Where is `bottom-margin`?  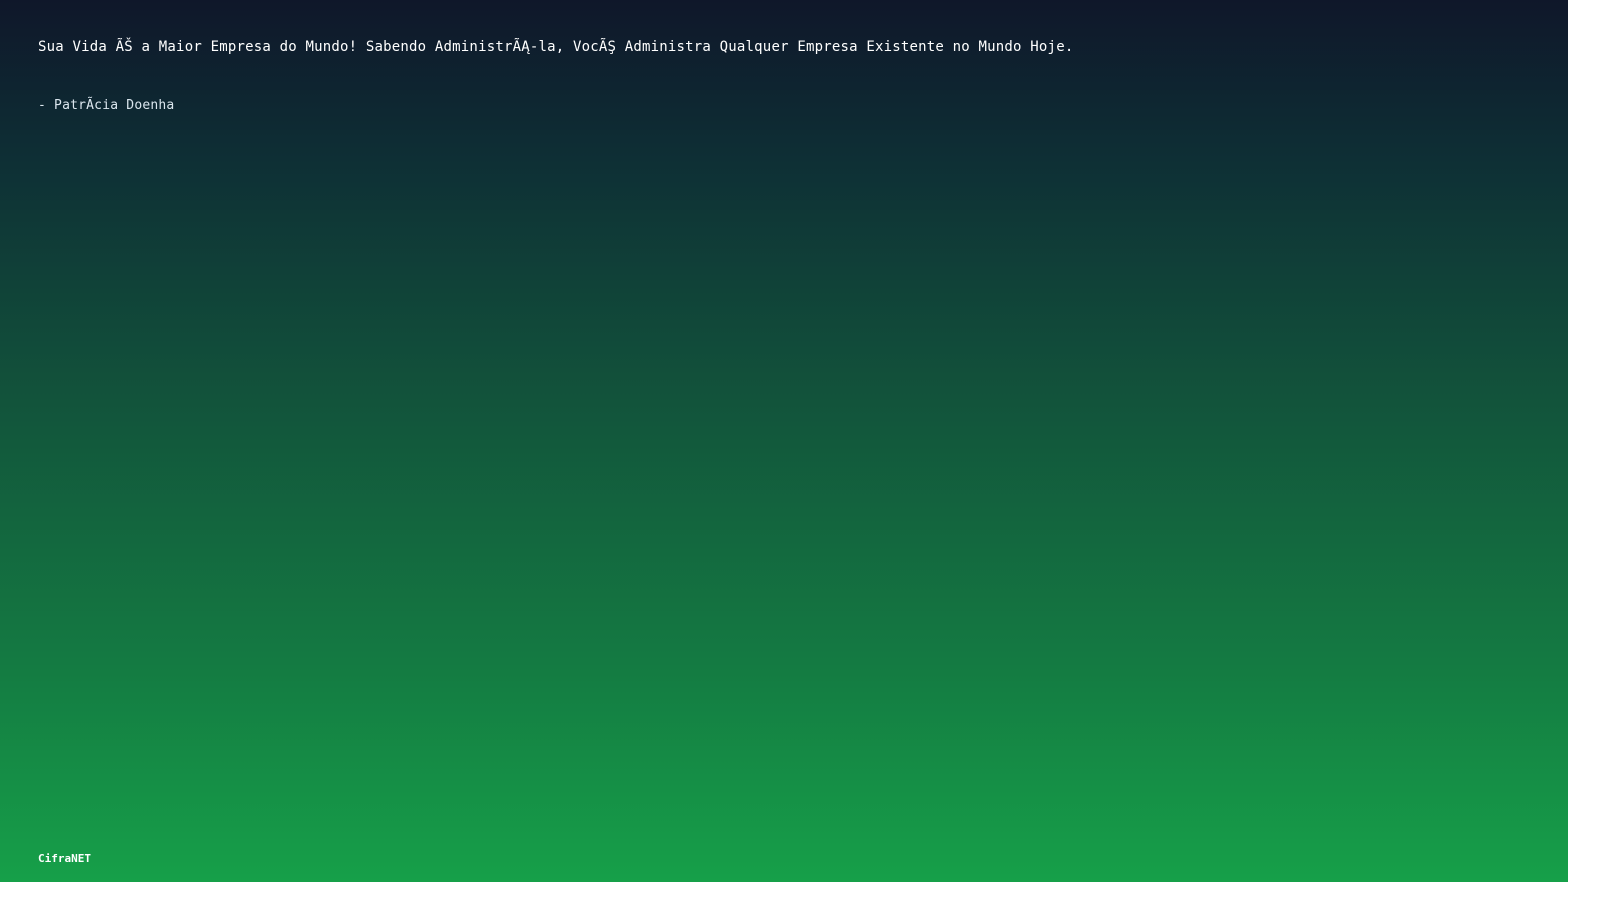
bottom-margin is located at coordinates (800, 891).